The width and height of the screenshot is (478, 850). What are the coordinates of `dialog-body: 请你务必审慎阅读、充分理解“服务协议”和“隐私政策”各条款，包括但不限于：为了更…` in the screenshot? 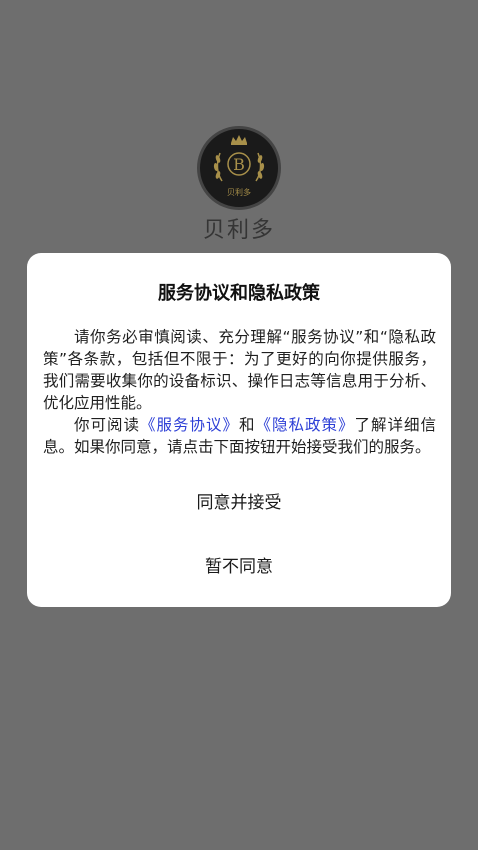 It's located at (239, 392).